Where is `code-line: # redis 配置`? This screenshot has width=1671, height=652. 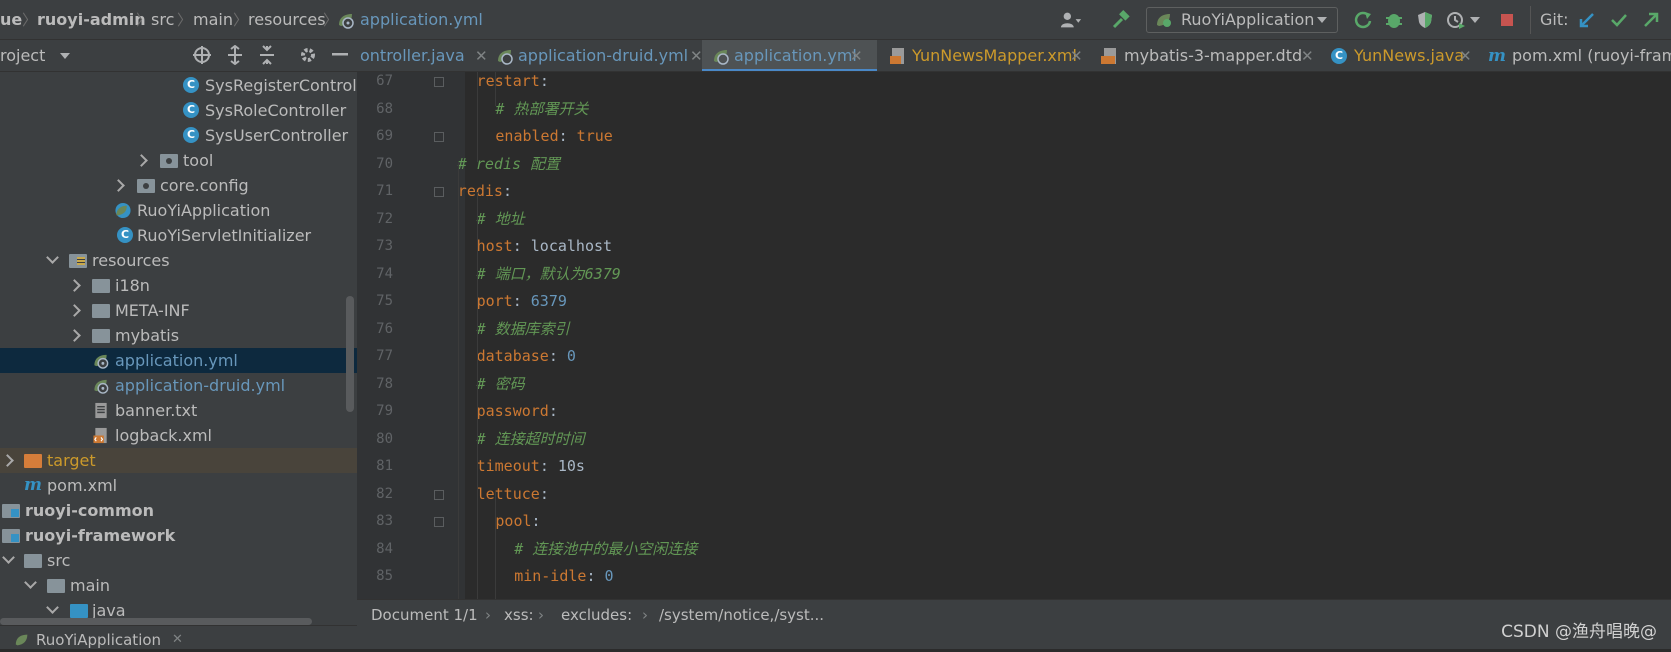
code-line: # redis 配置 is located at coordinates (509, 165).